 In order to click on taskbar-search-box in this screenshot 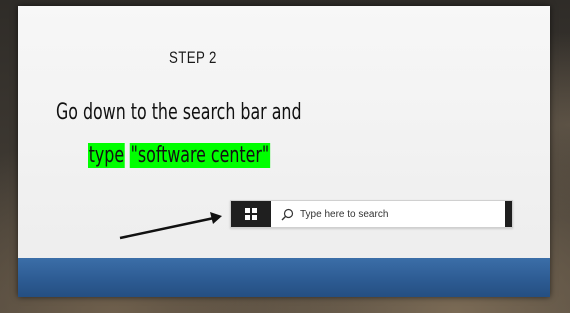, I will do `click(389, 214)`.